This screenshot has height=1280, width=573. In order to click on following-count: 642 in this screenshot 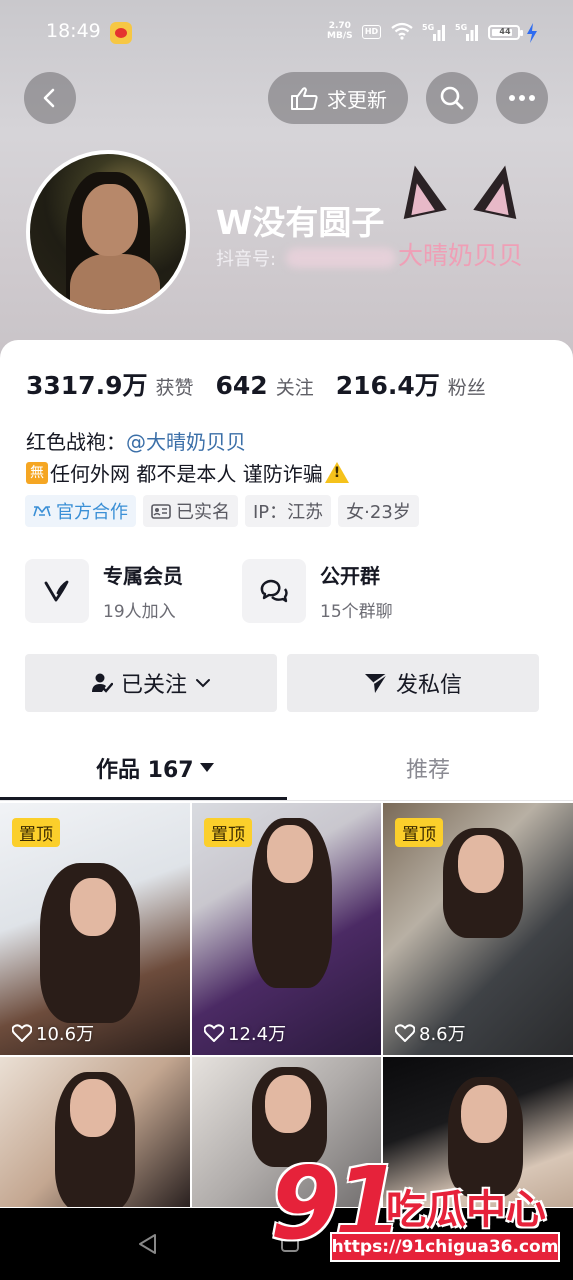, I will do `click(242, 385)`.